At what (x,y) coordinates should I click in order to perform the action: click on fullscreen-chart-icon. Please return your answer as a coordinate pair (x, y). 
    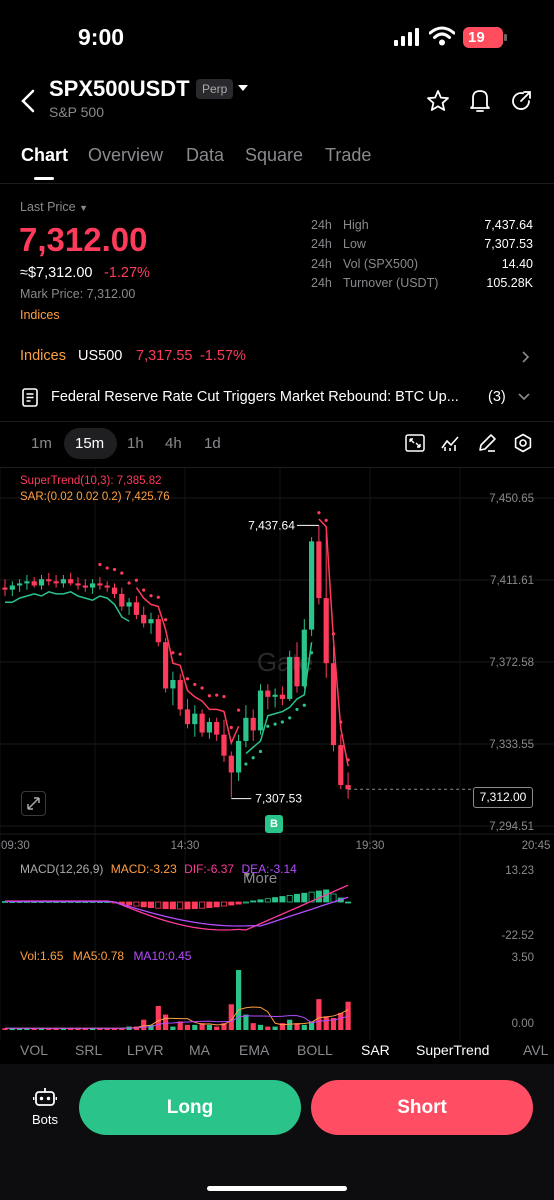
    Looking at the image, I should click on (415, 443).